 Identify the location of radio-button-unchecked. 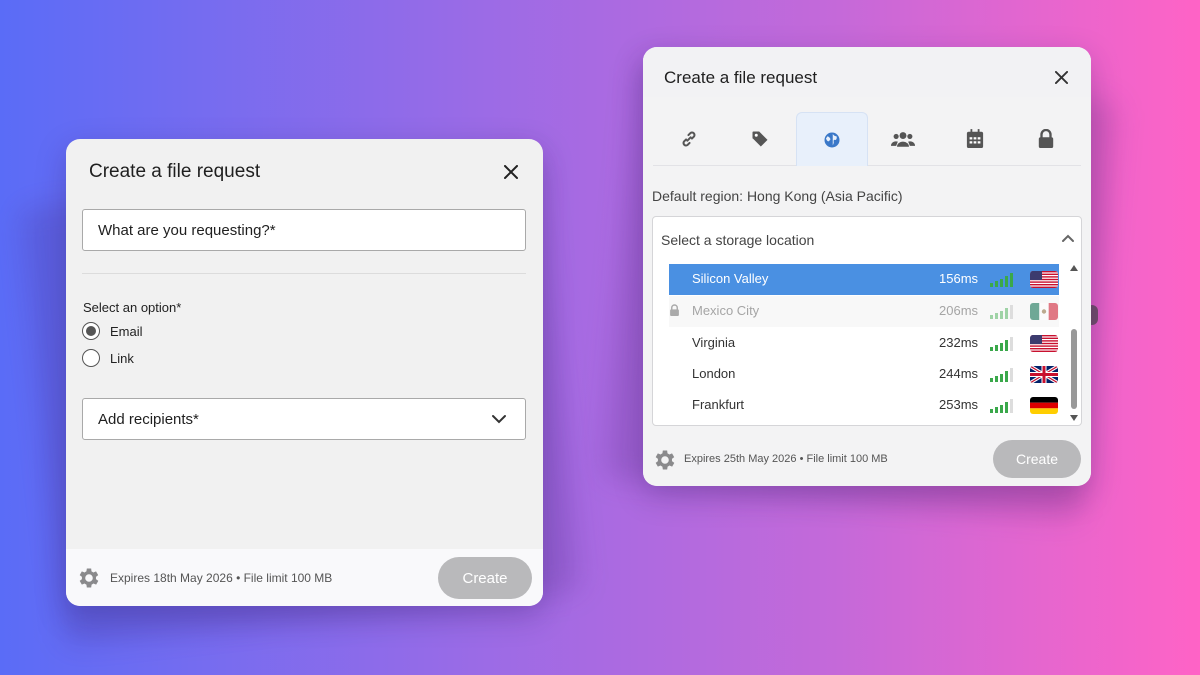
(91, 358).